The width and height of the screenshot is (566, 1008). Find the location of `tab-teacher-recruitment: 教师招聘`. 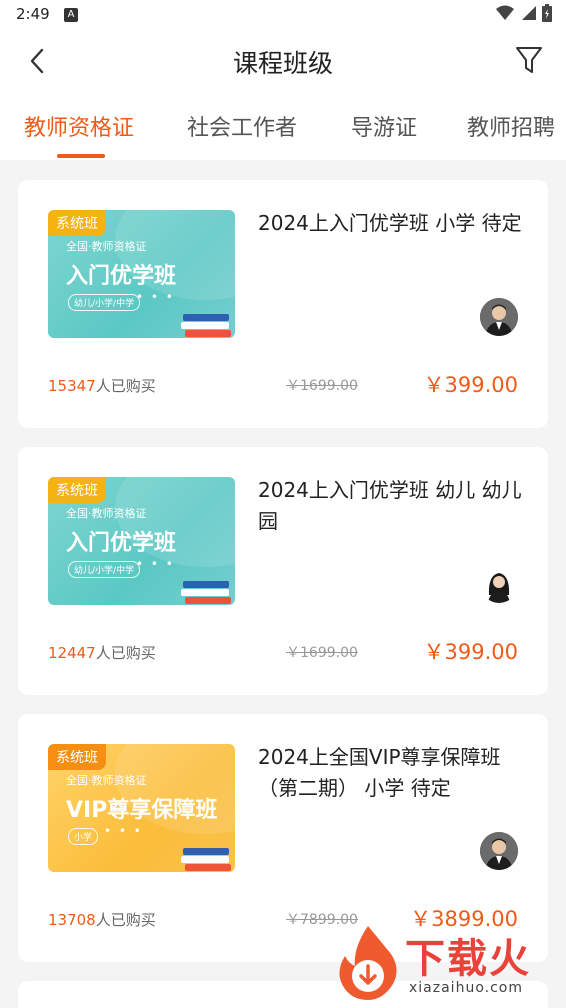

tab-teacher-recruitment: 教师招聘 is located at coordinates (511, 126).